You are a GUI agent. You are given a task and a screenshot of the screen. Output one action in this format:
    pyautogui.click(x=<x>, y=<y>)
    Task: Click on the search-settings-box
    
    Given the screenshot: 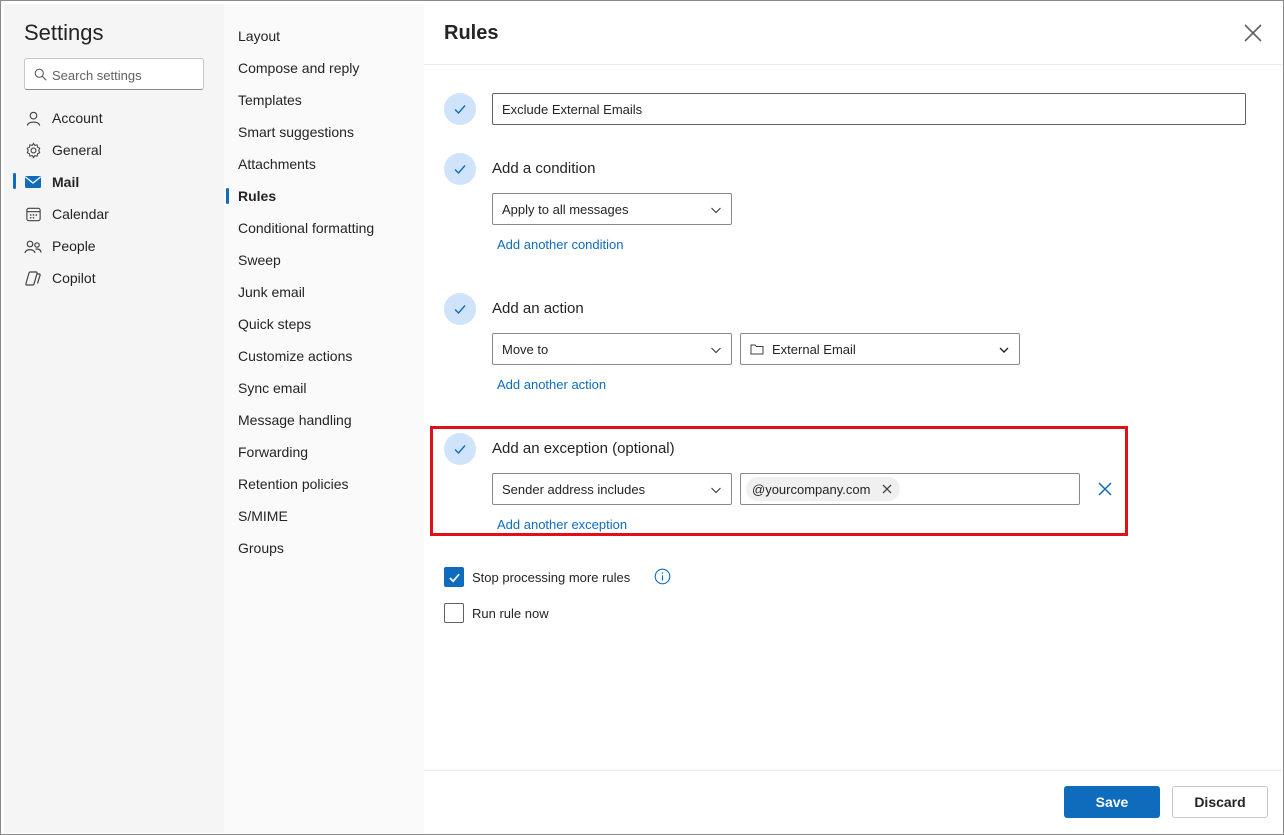 What is the action you would take?
    pyautogui.click(x=114, y=74)
    